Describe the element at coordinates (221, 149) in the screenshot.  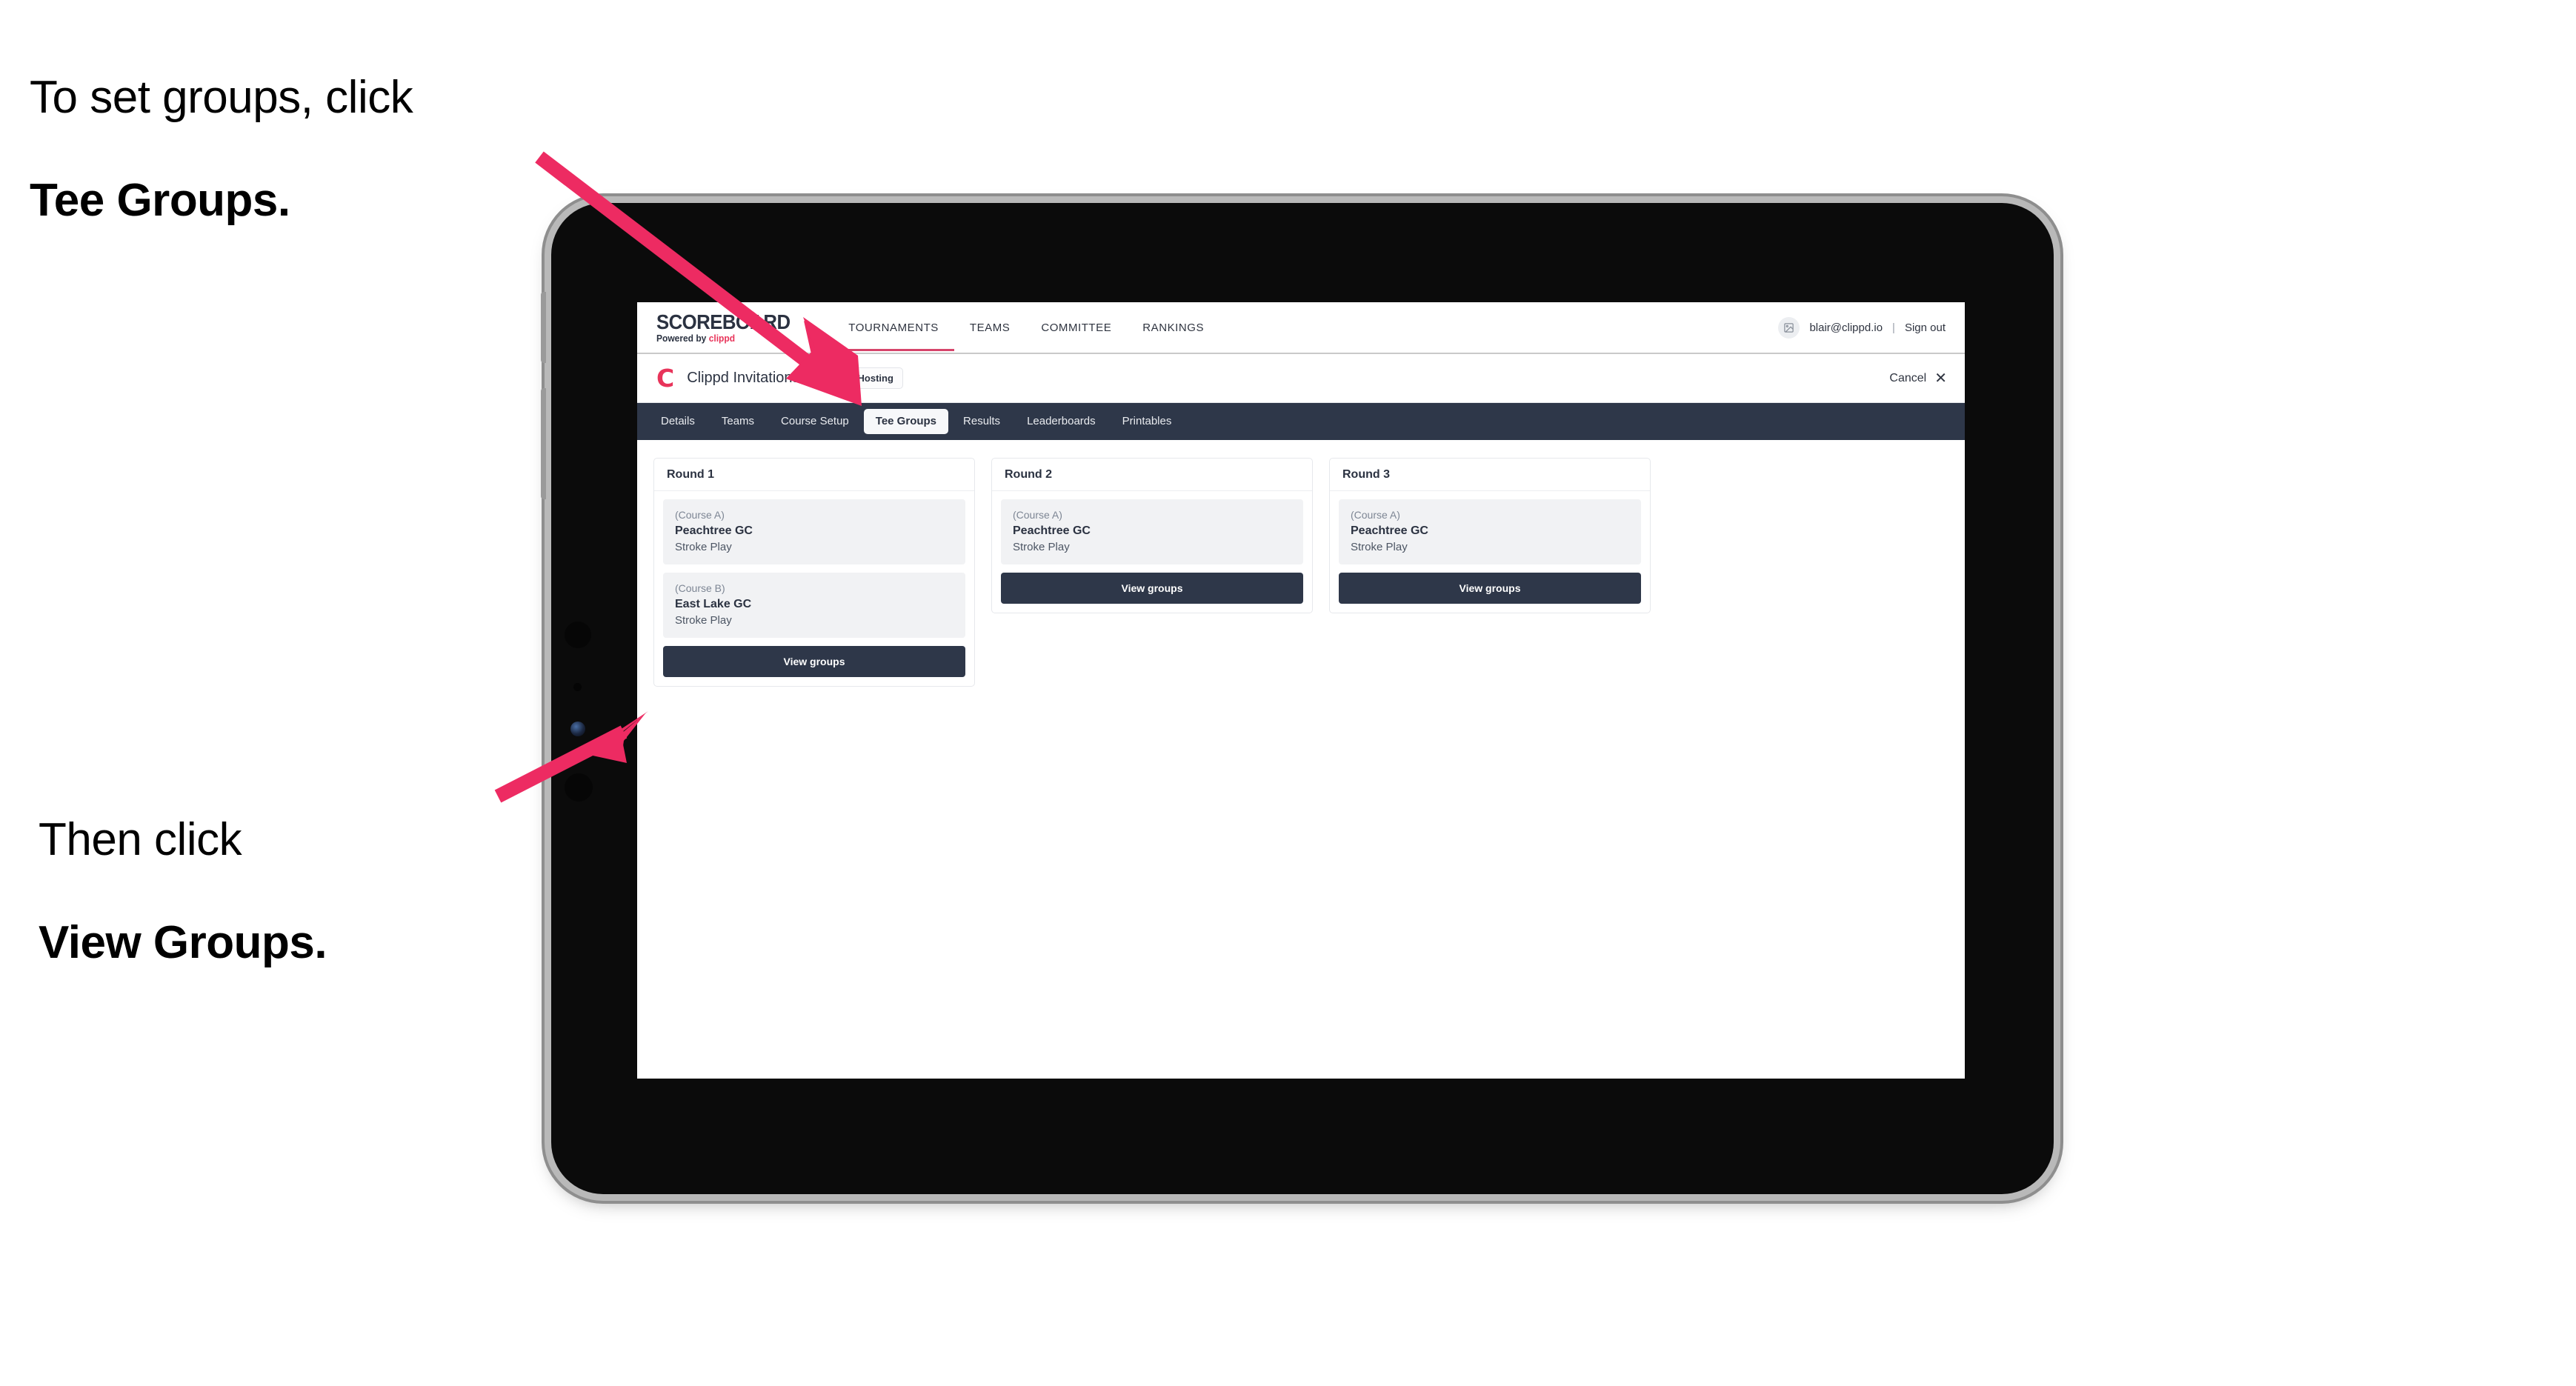
I see `callout-tee-groups: To set groups, click Tee Groups.` at that location.